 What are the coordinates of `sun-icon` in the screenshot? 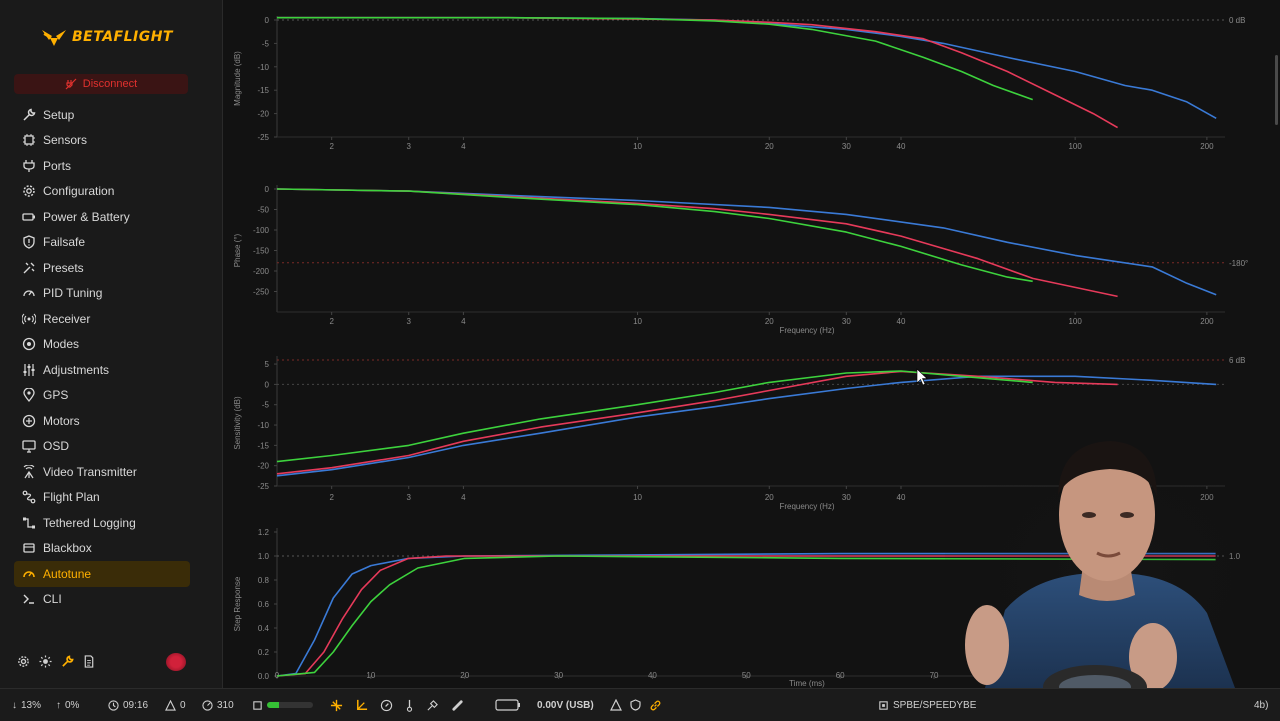 It's located at (45, 661).